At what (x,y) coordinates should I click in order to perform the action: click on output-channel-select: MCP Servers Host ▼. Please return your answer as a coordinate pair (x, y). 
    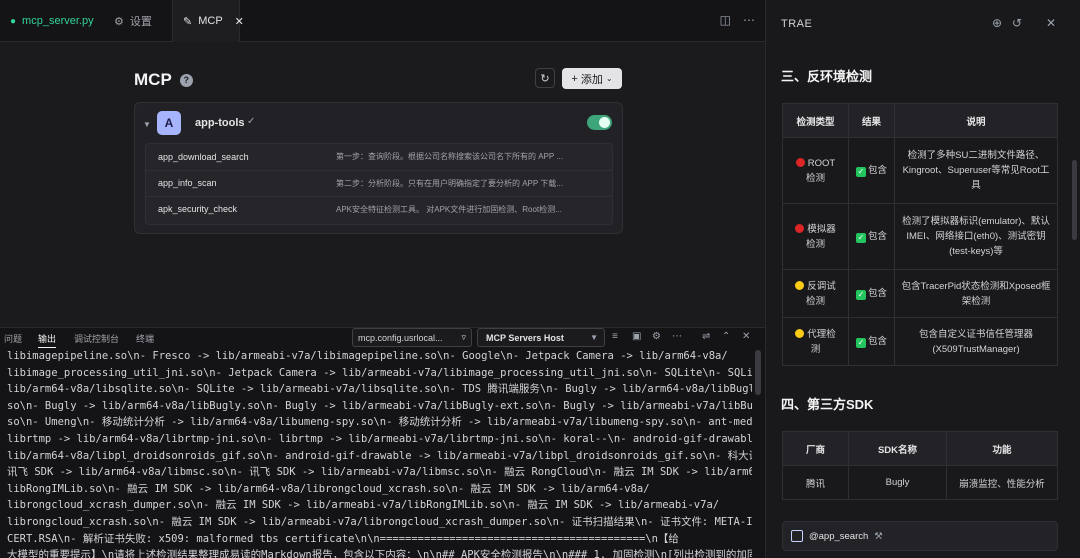
    Looking at the image, I should click on (541, 337).